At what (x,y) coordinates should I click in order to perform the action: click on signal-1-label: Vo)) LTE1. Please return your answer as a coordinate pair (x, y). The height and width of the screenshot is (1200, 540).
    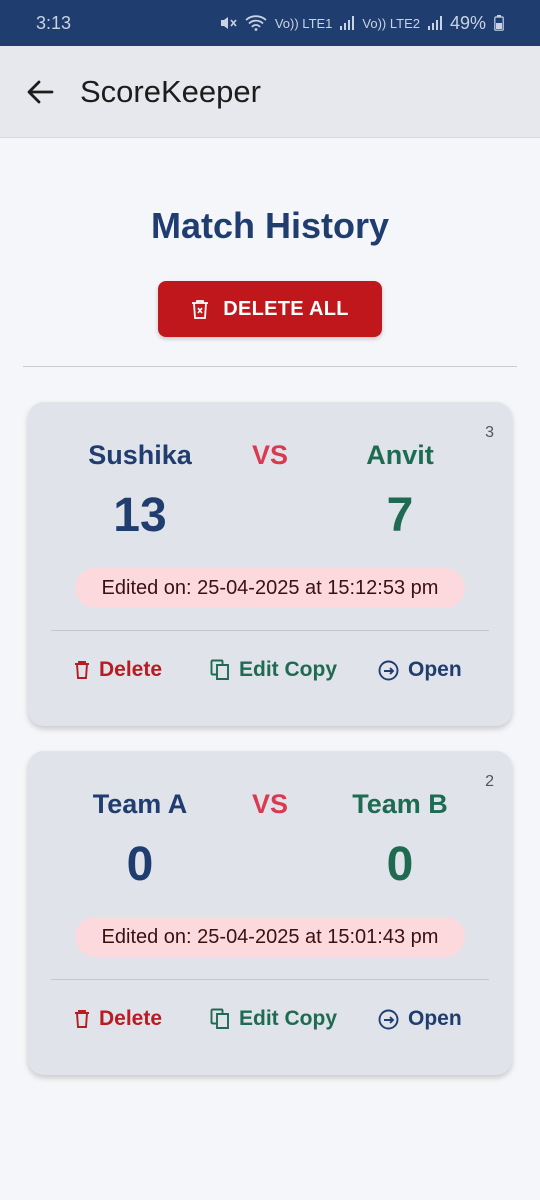
    Looking at the image, I should click on (303, 23).